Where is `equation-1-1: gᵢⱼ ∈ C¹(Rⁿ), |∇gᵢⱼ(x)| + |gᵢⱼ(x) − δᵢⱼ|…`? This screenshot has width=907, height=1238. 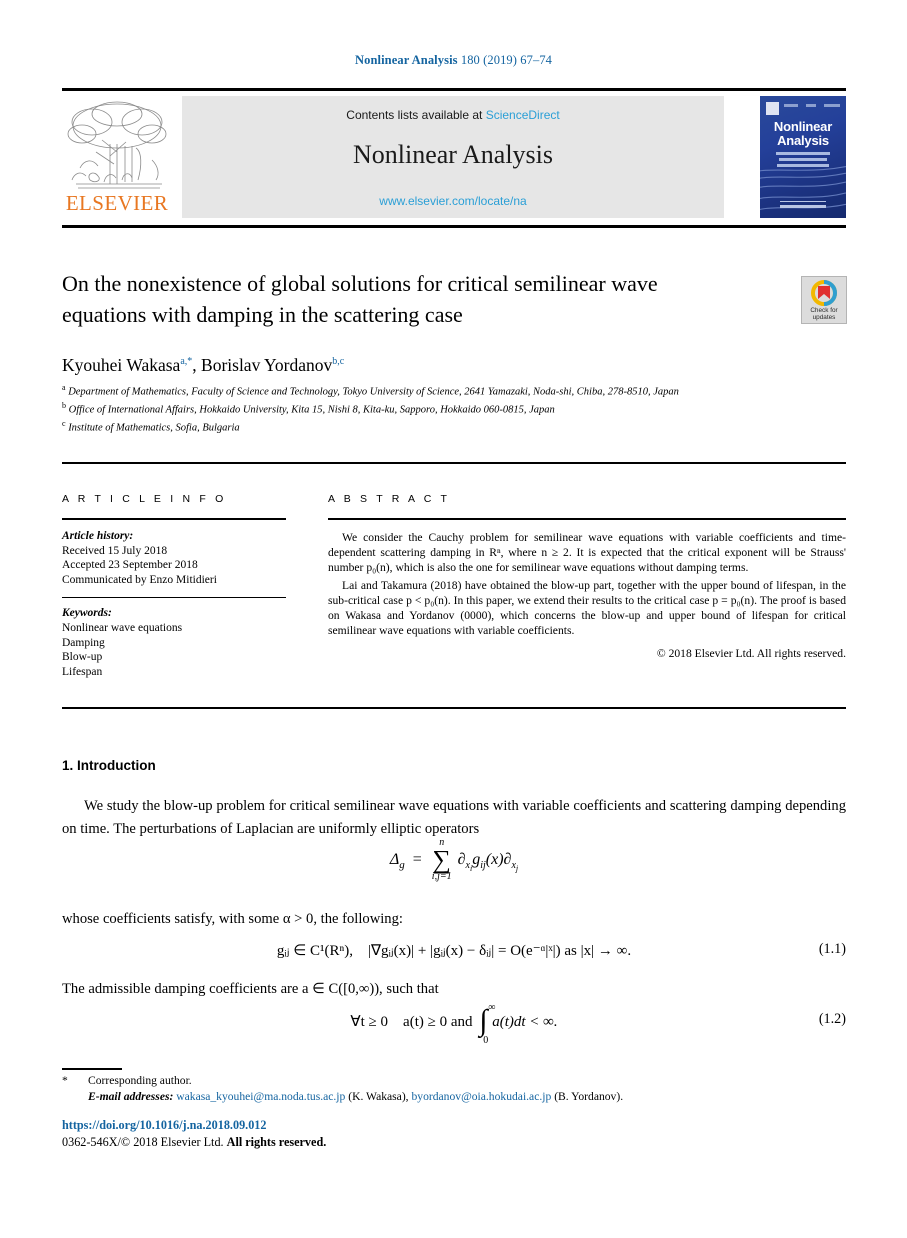 equation-1-1: gᵢⱼ ∈ C¹(Rⁿ), |∇gᵢⱼ(x)| + |gᵢⱼ(x) − δᵢⱼ|… is located at coordinates (454, 950).